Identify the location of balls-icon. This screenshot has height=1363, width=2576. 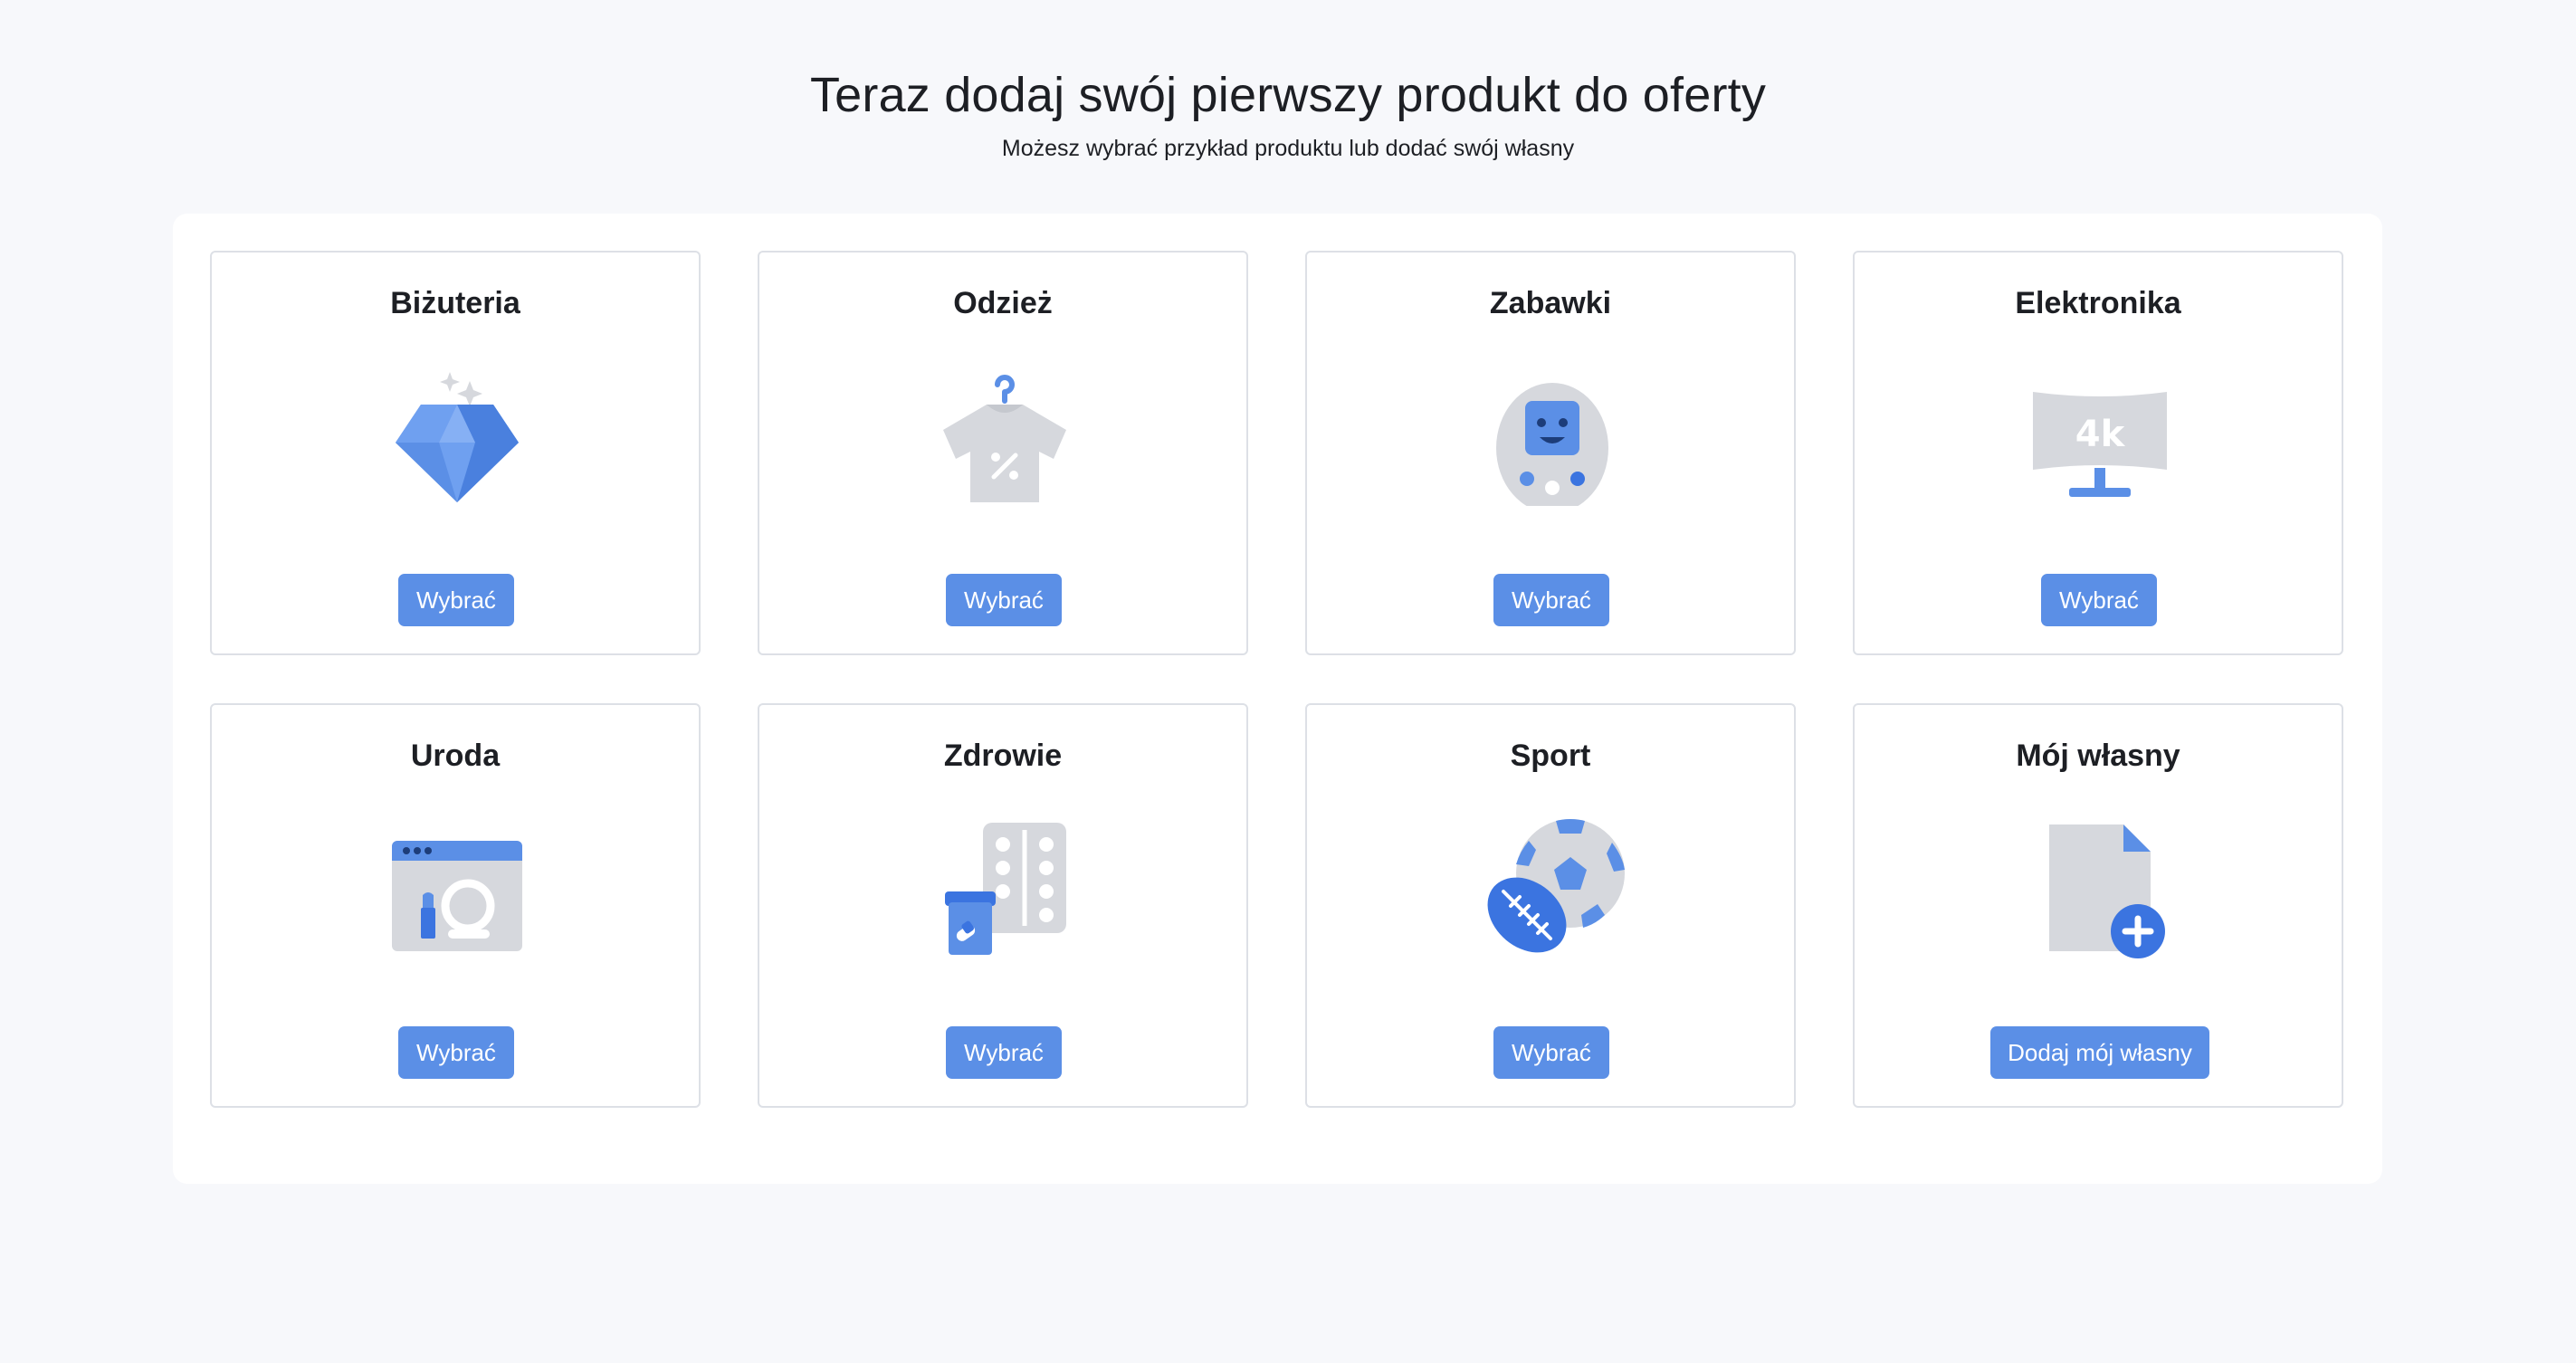
(1553, 886).